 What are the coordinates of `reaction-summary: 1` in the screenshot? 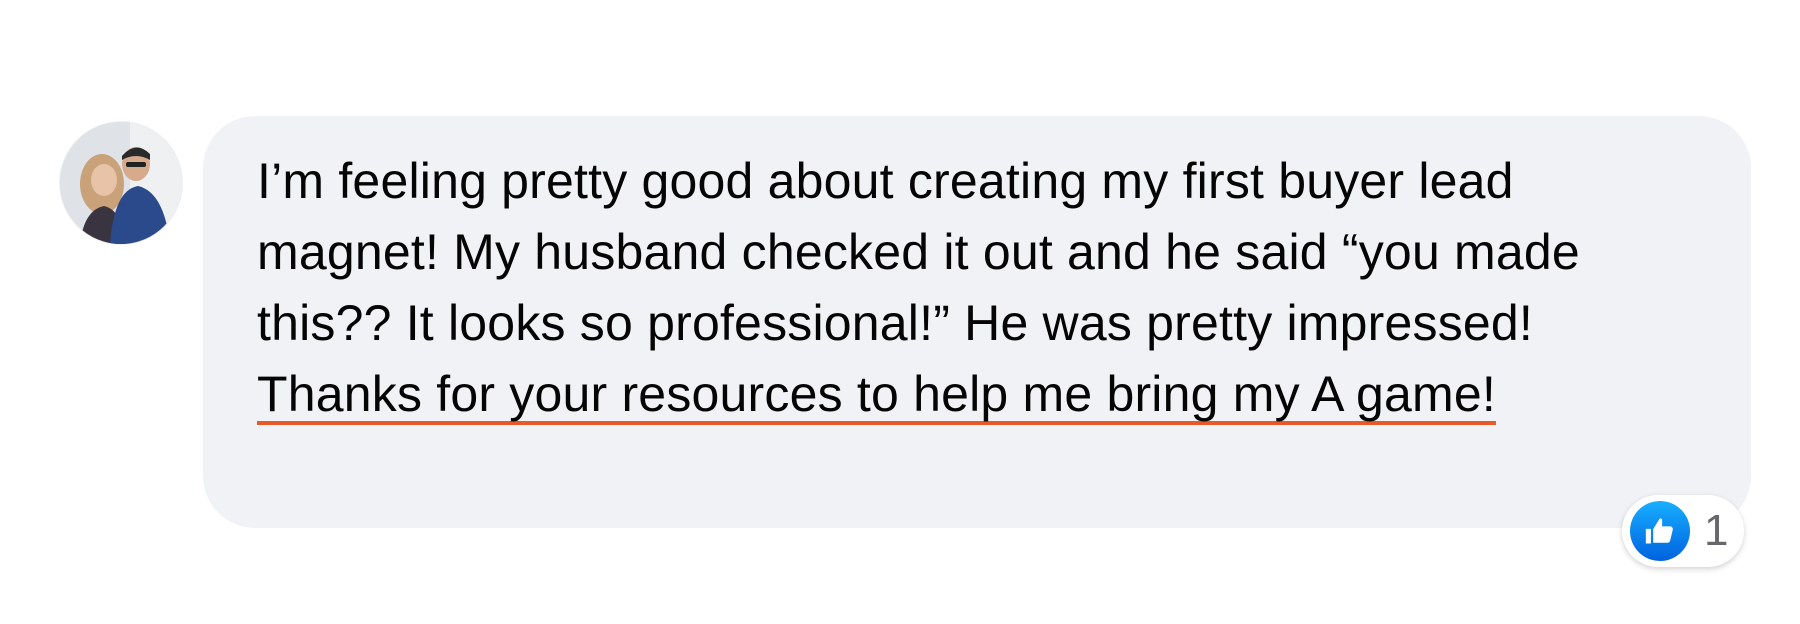 It's located at (1683, 531).